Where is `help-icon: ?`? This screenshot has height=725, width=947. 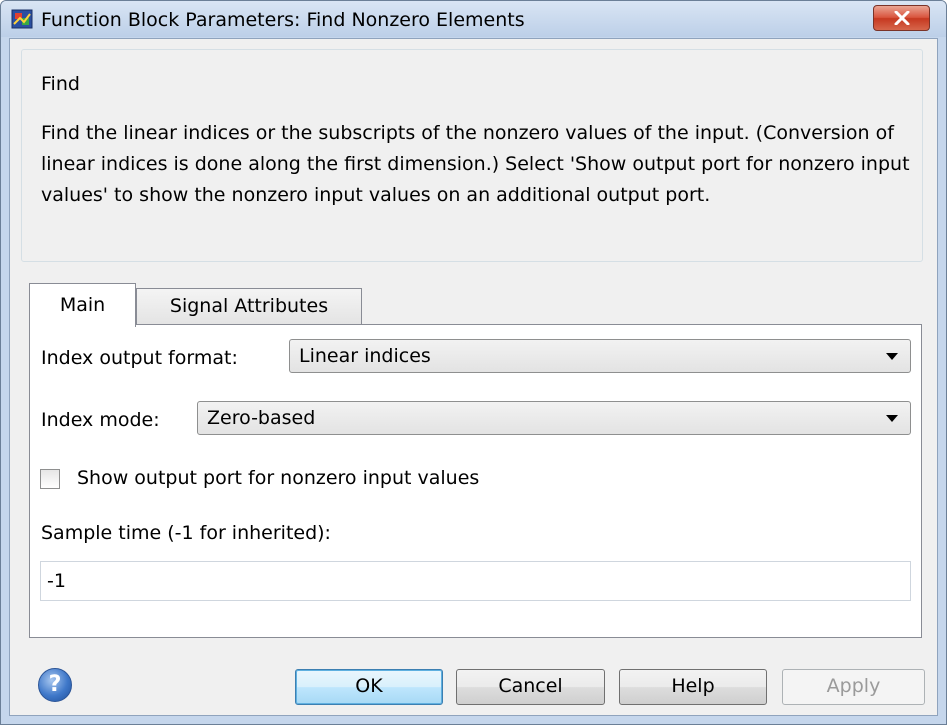
help-icon: ? is located at coordinates (55, 685).